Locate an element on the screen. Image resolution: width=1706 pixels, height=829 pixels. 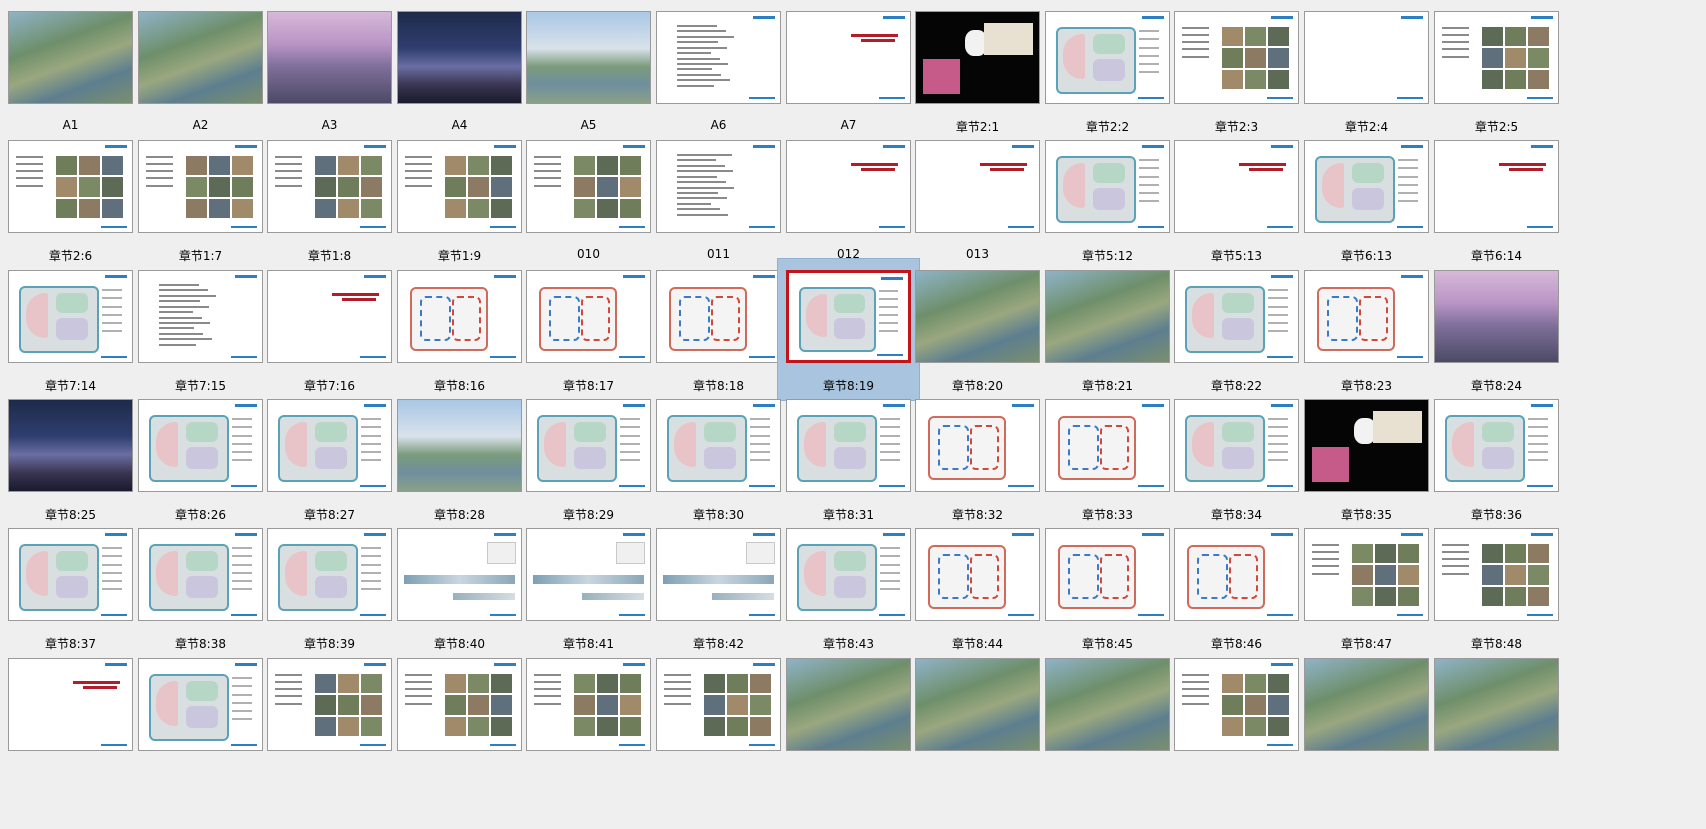
slide-thumbnail: A5 is located at coordinates (588, 70).